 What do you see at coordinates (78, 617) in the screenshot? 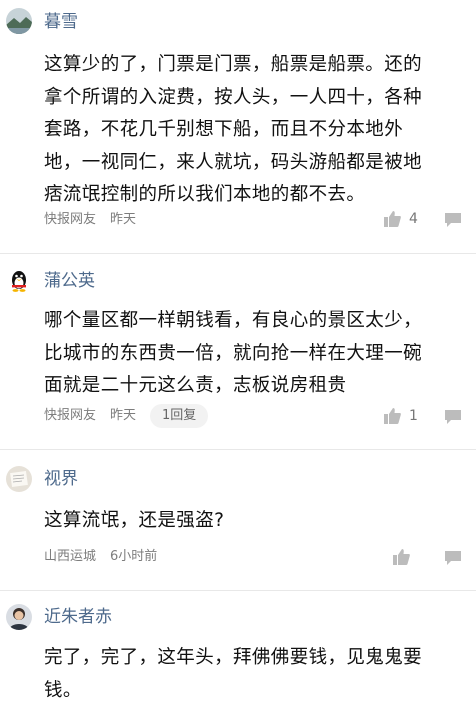
I see `username: 近朱者赤` at bounding box center [78, 617].